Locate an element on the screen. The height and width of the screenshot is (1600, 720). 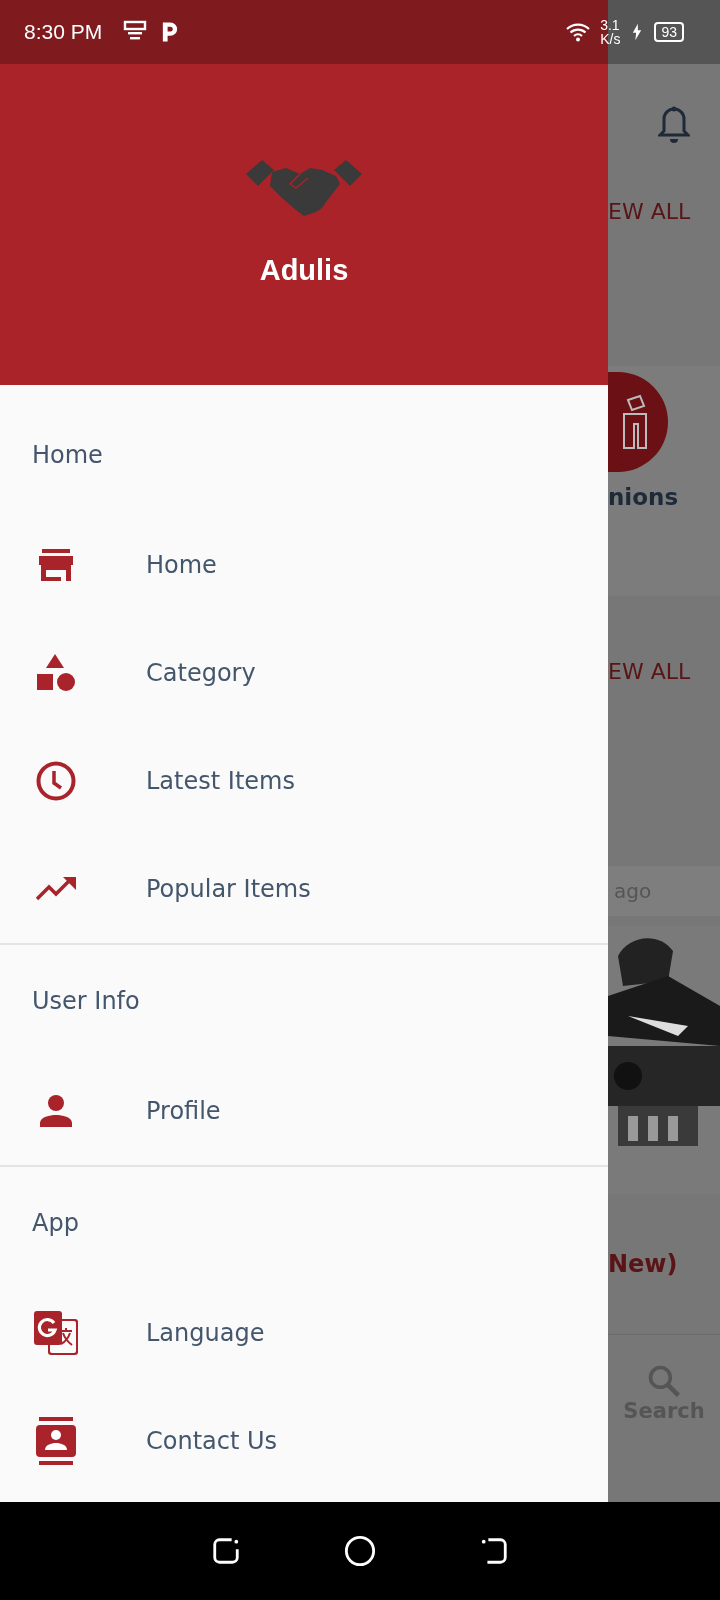
charging-icon is located at coordinates (637, 32).